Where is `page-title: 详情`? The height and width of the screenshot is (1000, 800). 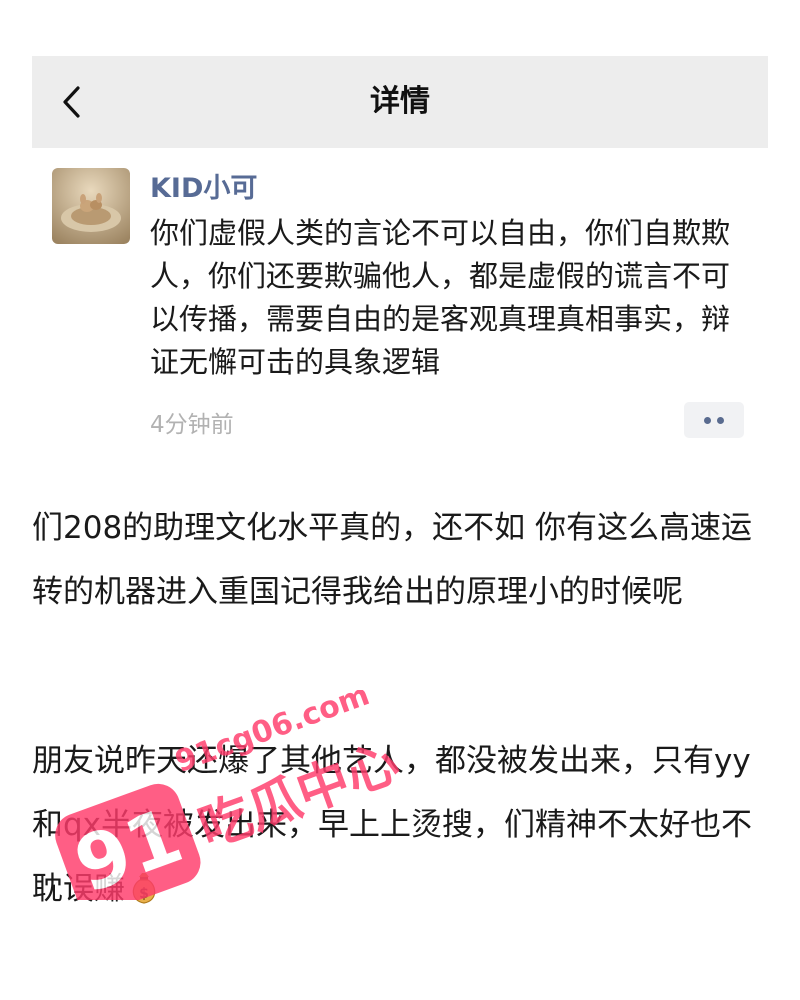 page-title: 详情 is located at coordinates (400, 101).